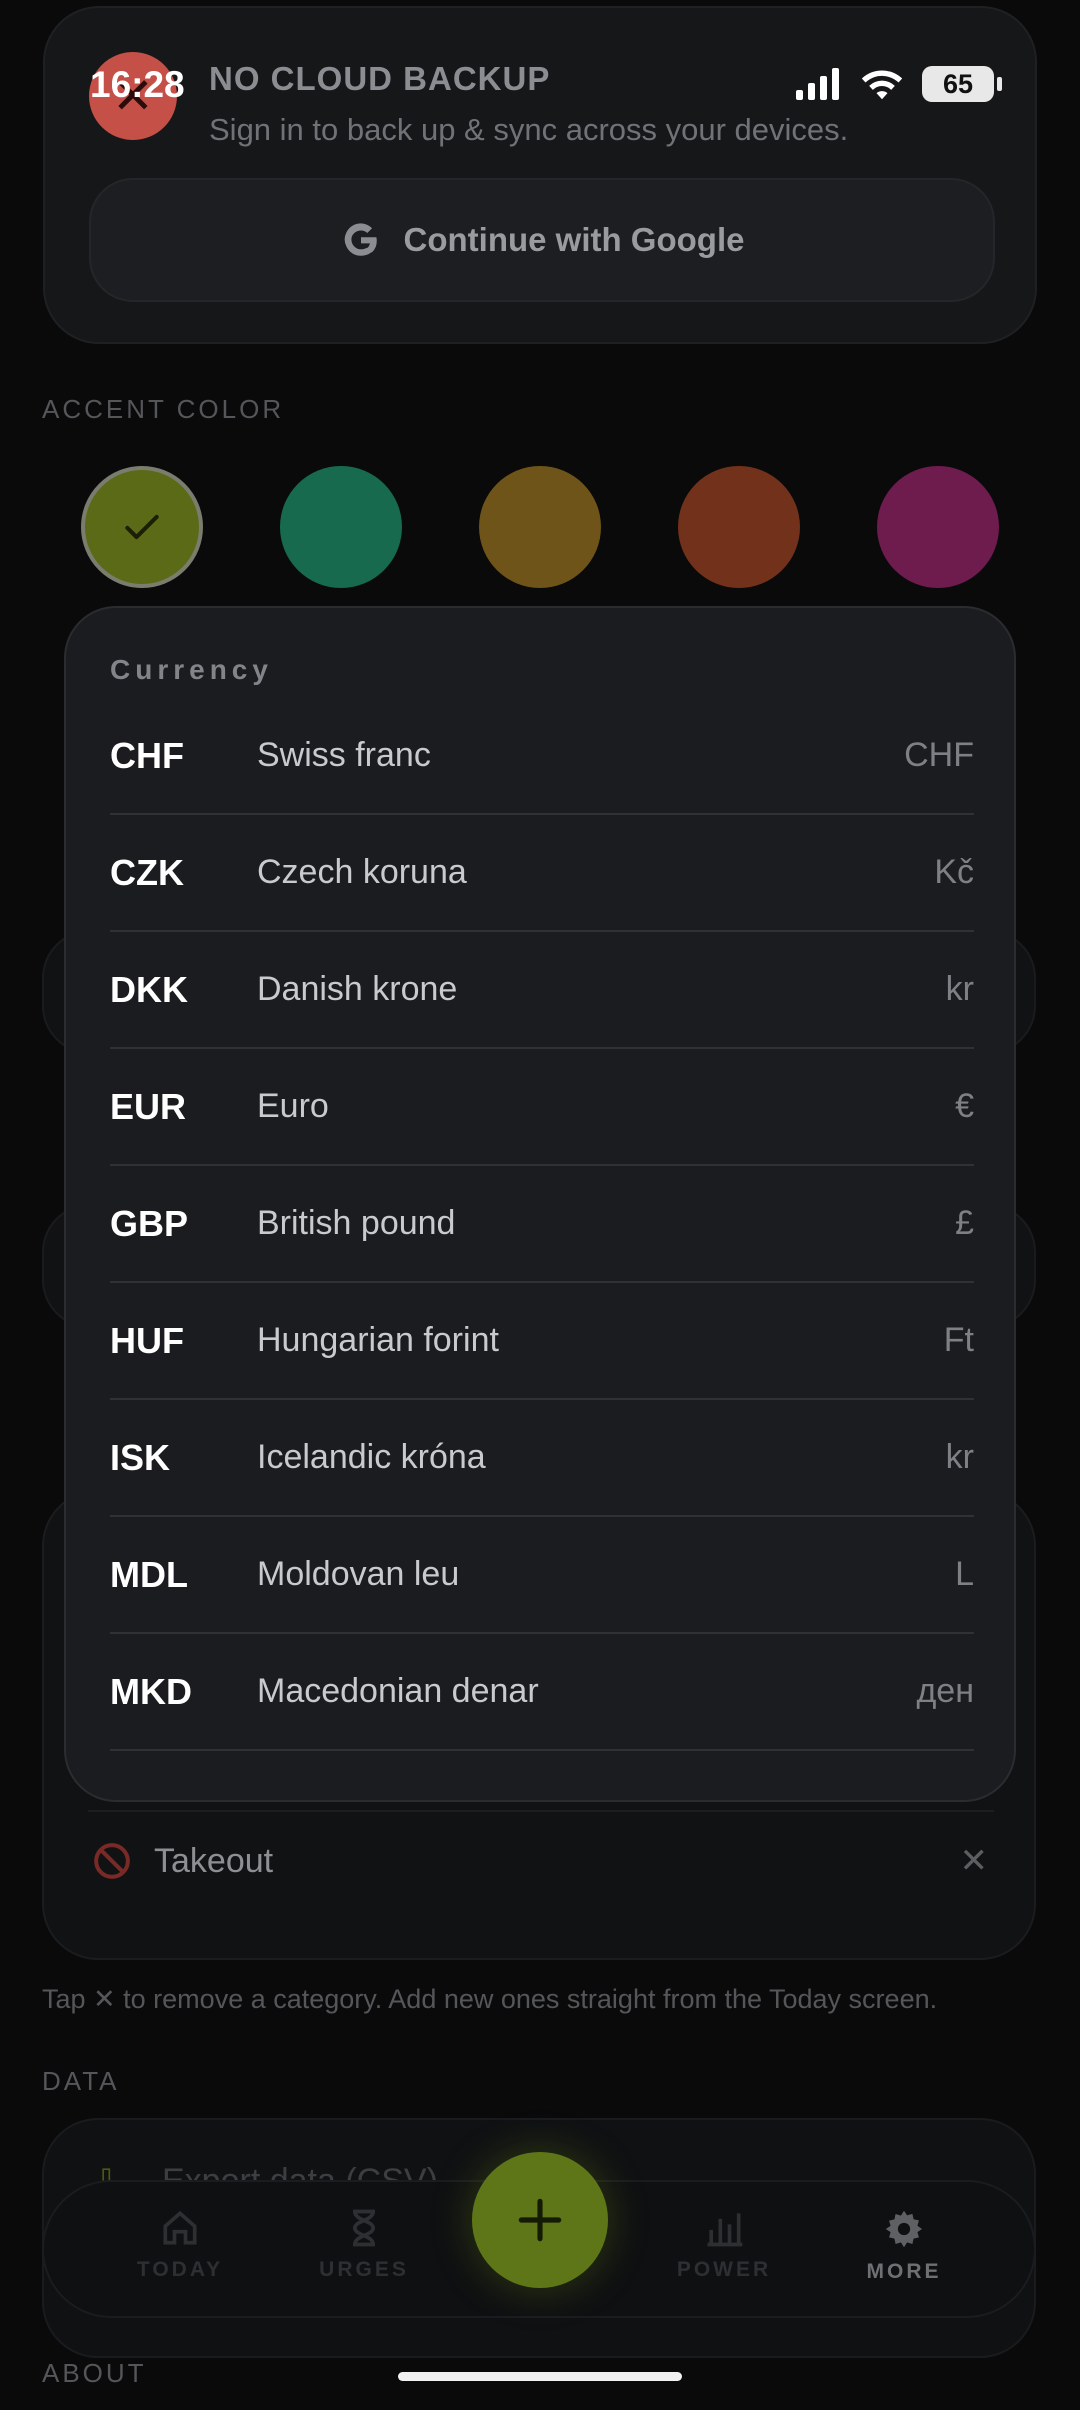  Describe the element at coordinates (371, 1457) in the screenshot. I see `currency-name: Icelandic króna` at that location.